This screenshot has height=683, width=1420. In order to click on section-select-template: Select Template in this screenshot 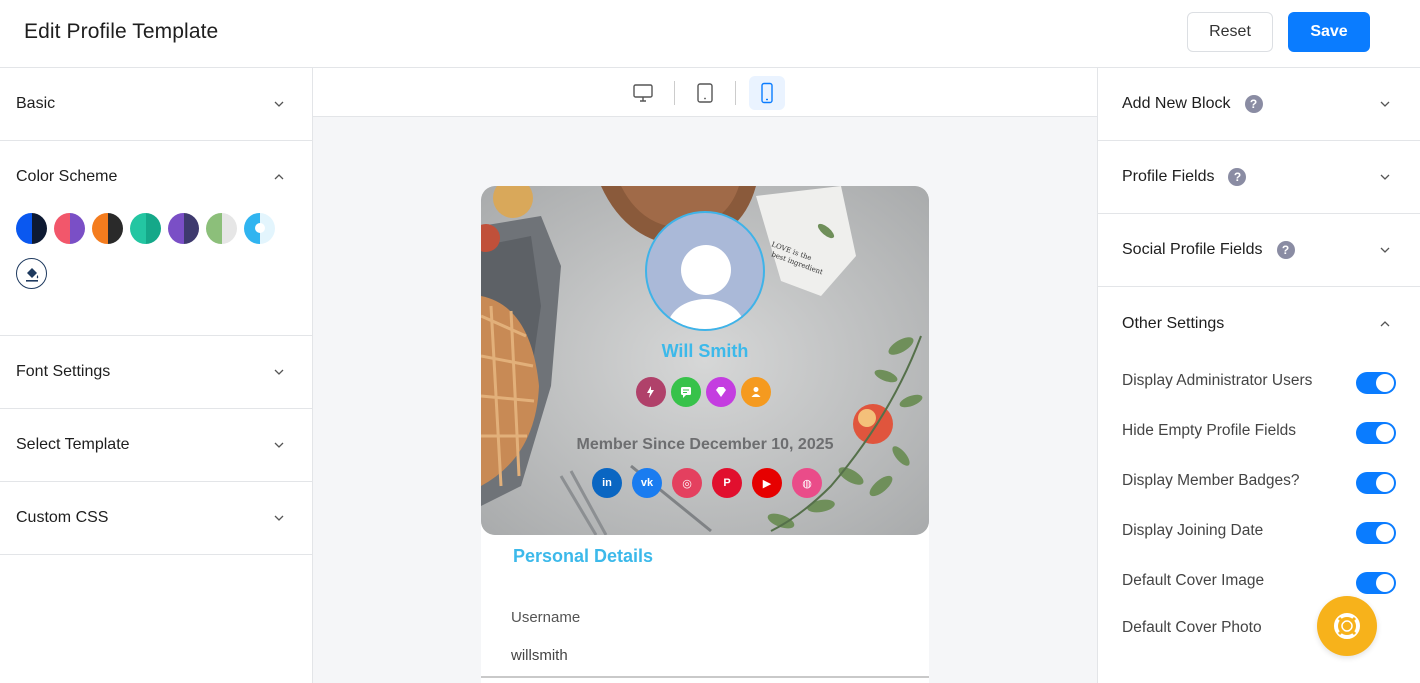, I will do `click(156, 445)`.